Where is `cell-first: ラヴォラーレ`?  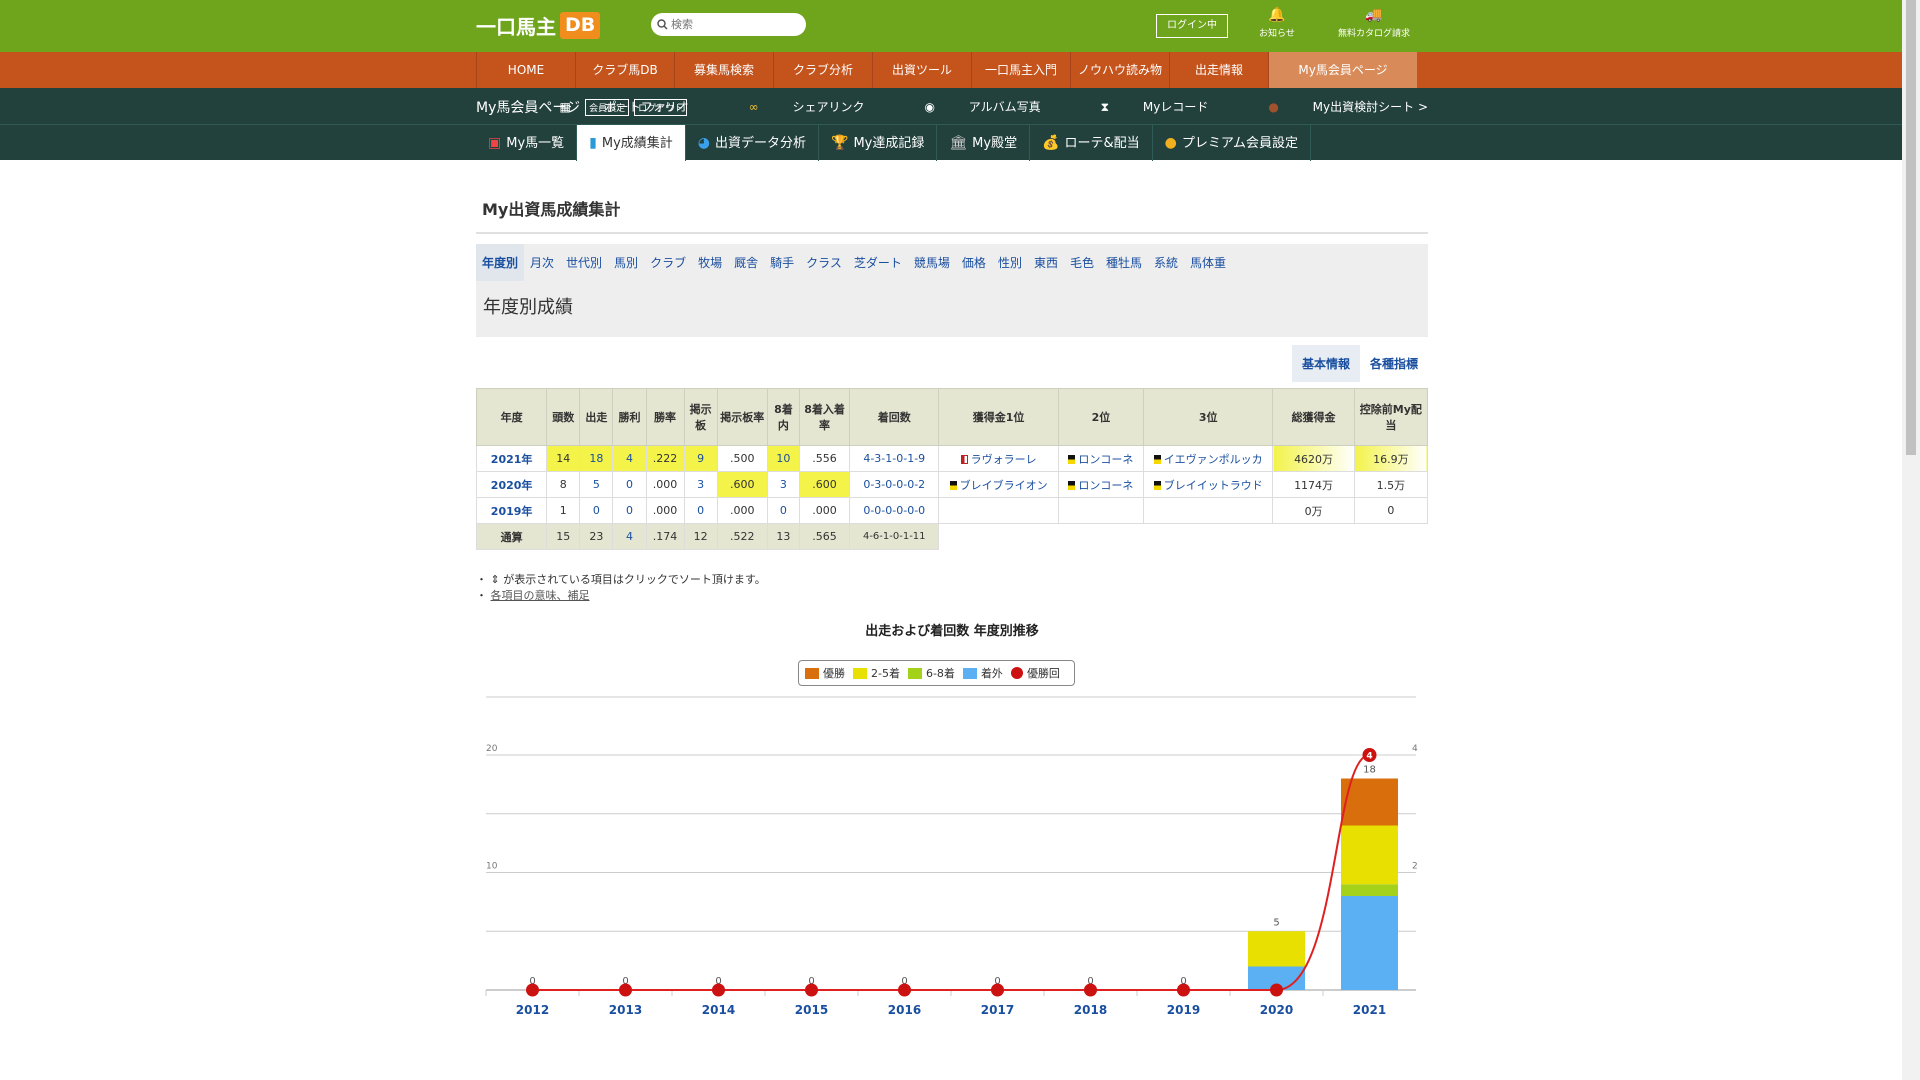
cell-first: ラヴォラーレ is located at coordinates (998, 458).